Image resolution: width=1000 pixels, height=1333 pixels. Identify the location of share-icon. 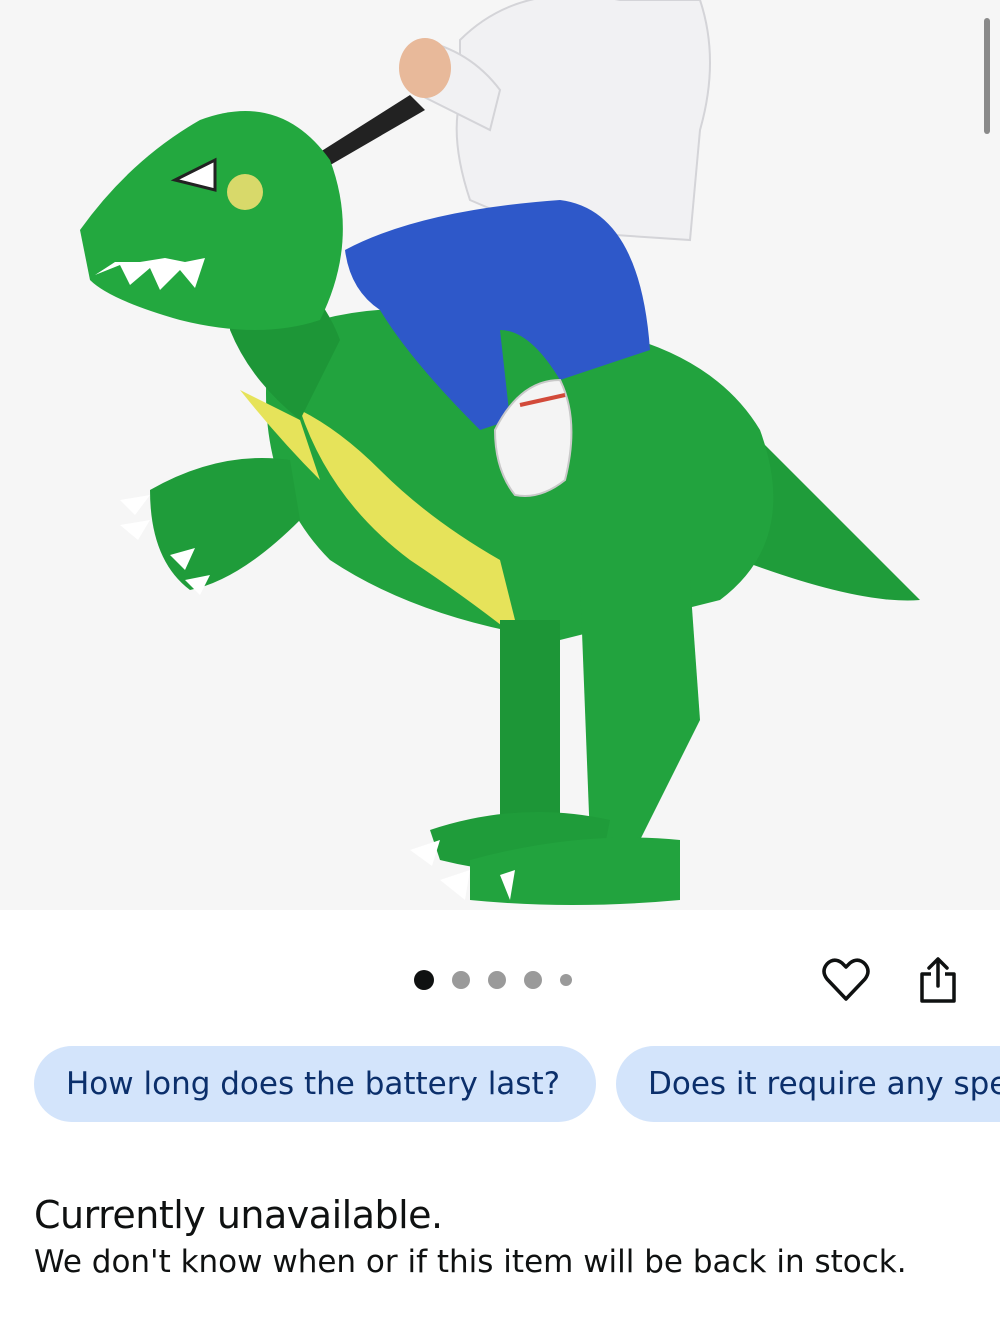
(938, 980).